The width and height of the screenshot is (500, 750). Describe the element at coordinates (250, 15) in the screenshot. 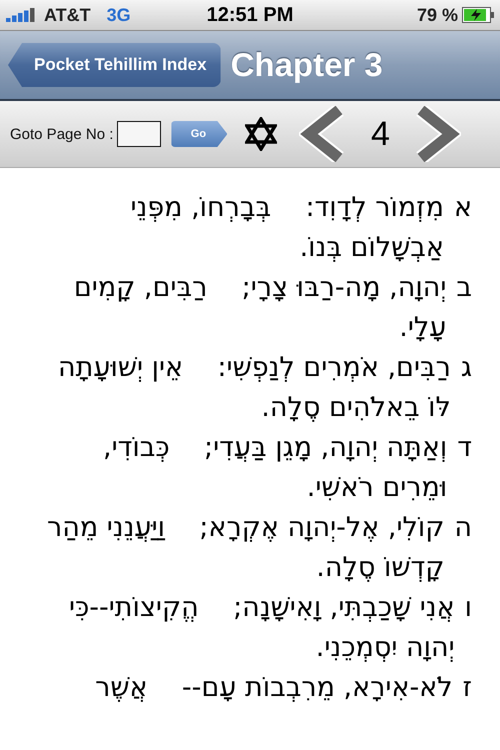

I see `clock-time: 12:51 PM` at that location.